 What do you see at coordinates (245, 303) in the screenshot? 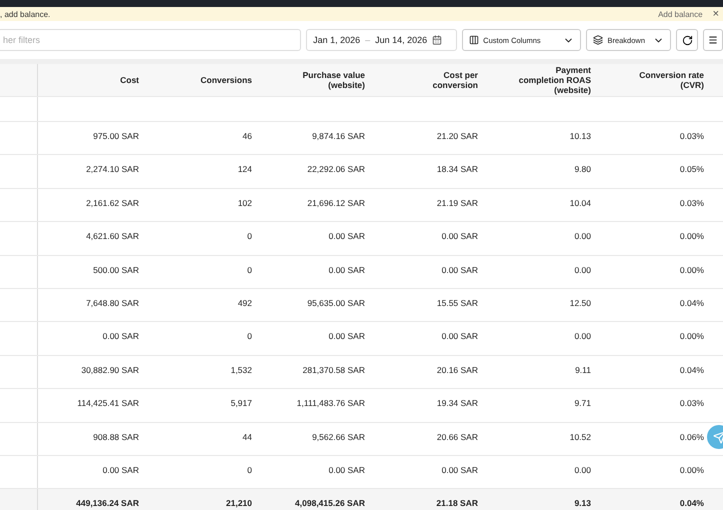
I see `table-cell: 492` at bounding box center [245, 303].